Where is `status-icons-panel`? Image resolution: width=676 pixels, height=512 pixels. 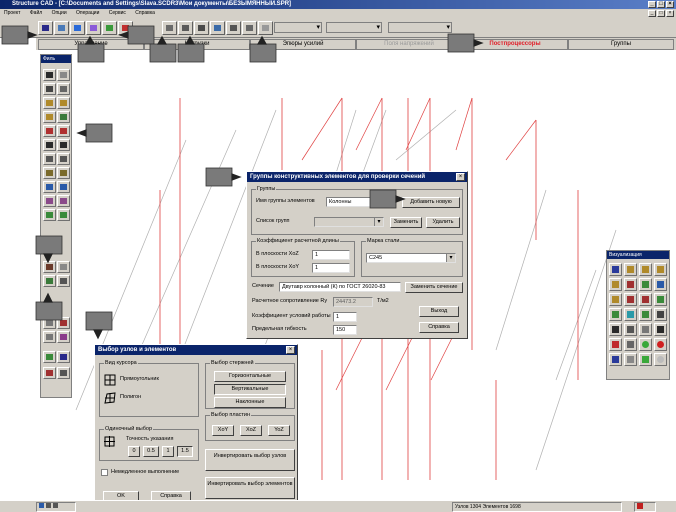
status-icons-panel is located at coordinates (56, 507).